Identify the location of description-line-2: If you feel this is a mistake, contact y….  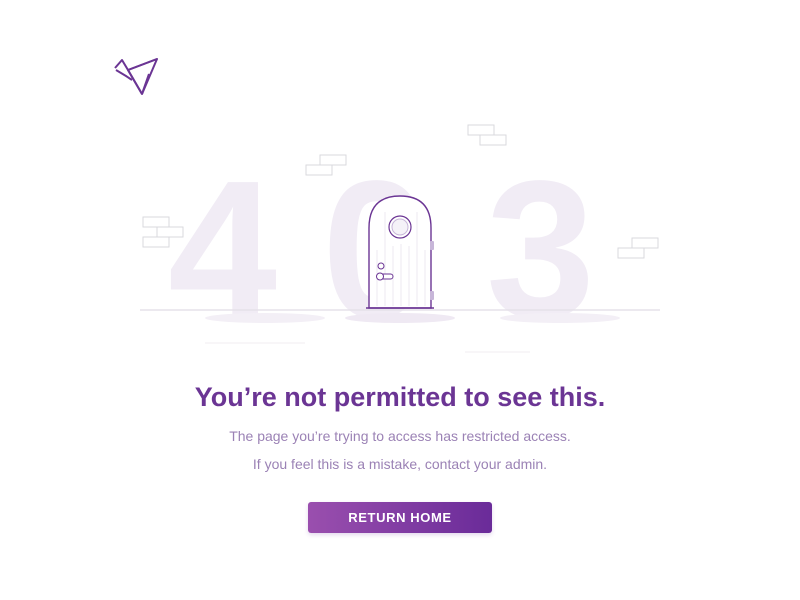
(400, 464).